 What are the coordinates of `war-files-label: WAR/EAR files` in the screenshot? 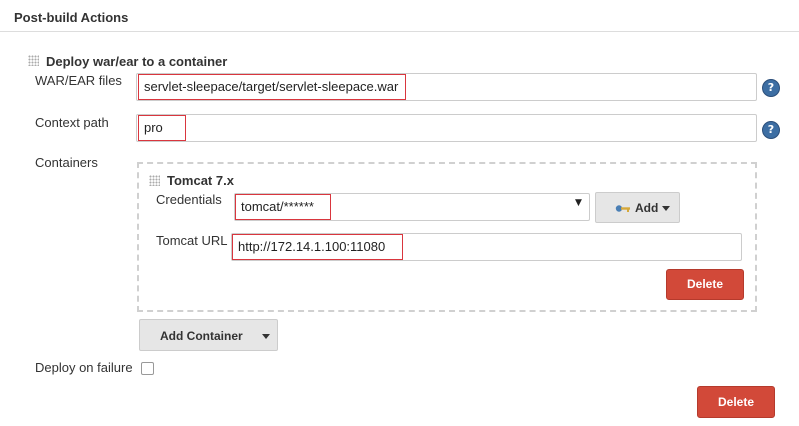 It's located at (78, 80).